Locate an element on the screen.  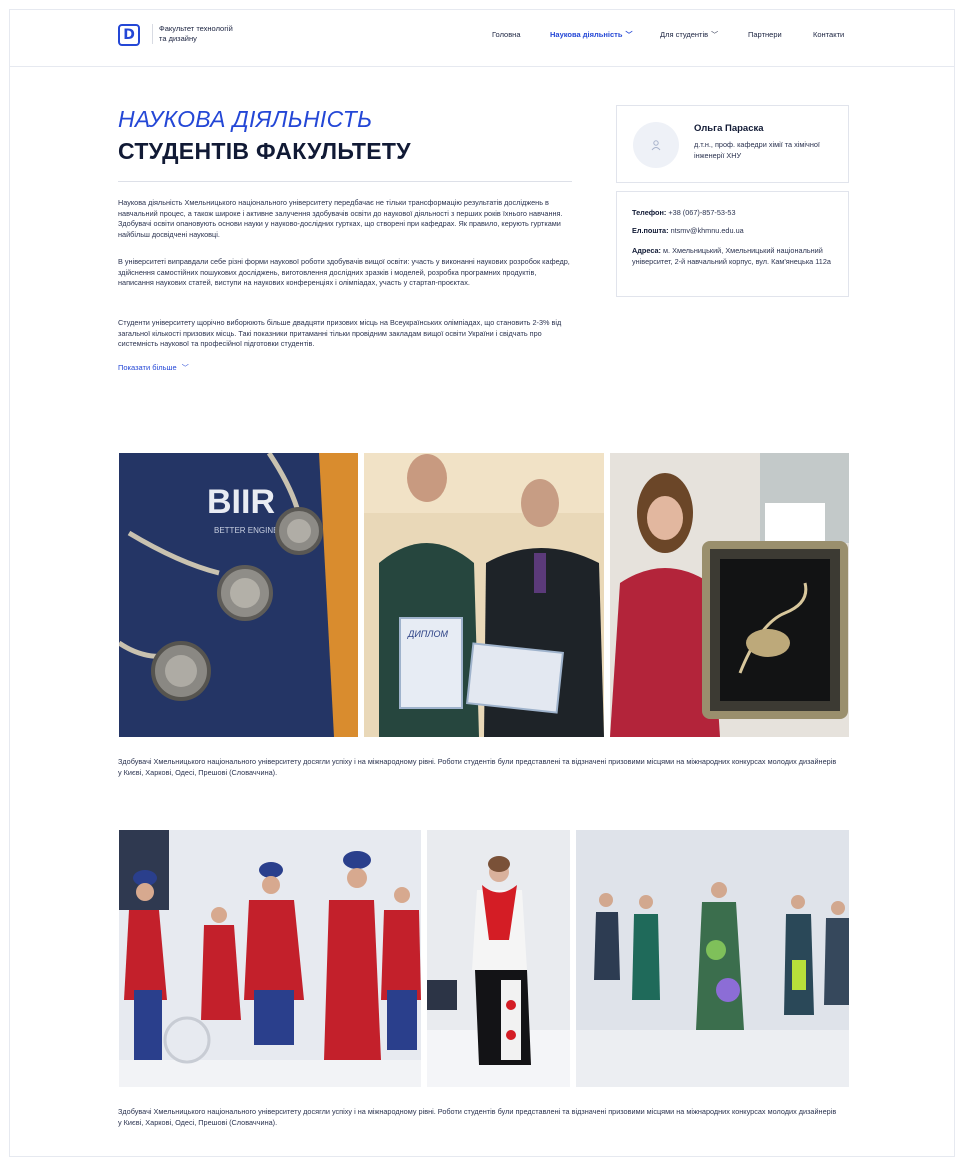
email-link: ntsmv@khmnu.edu.ua is located at coordinates (707, 230).